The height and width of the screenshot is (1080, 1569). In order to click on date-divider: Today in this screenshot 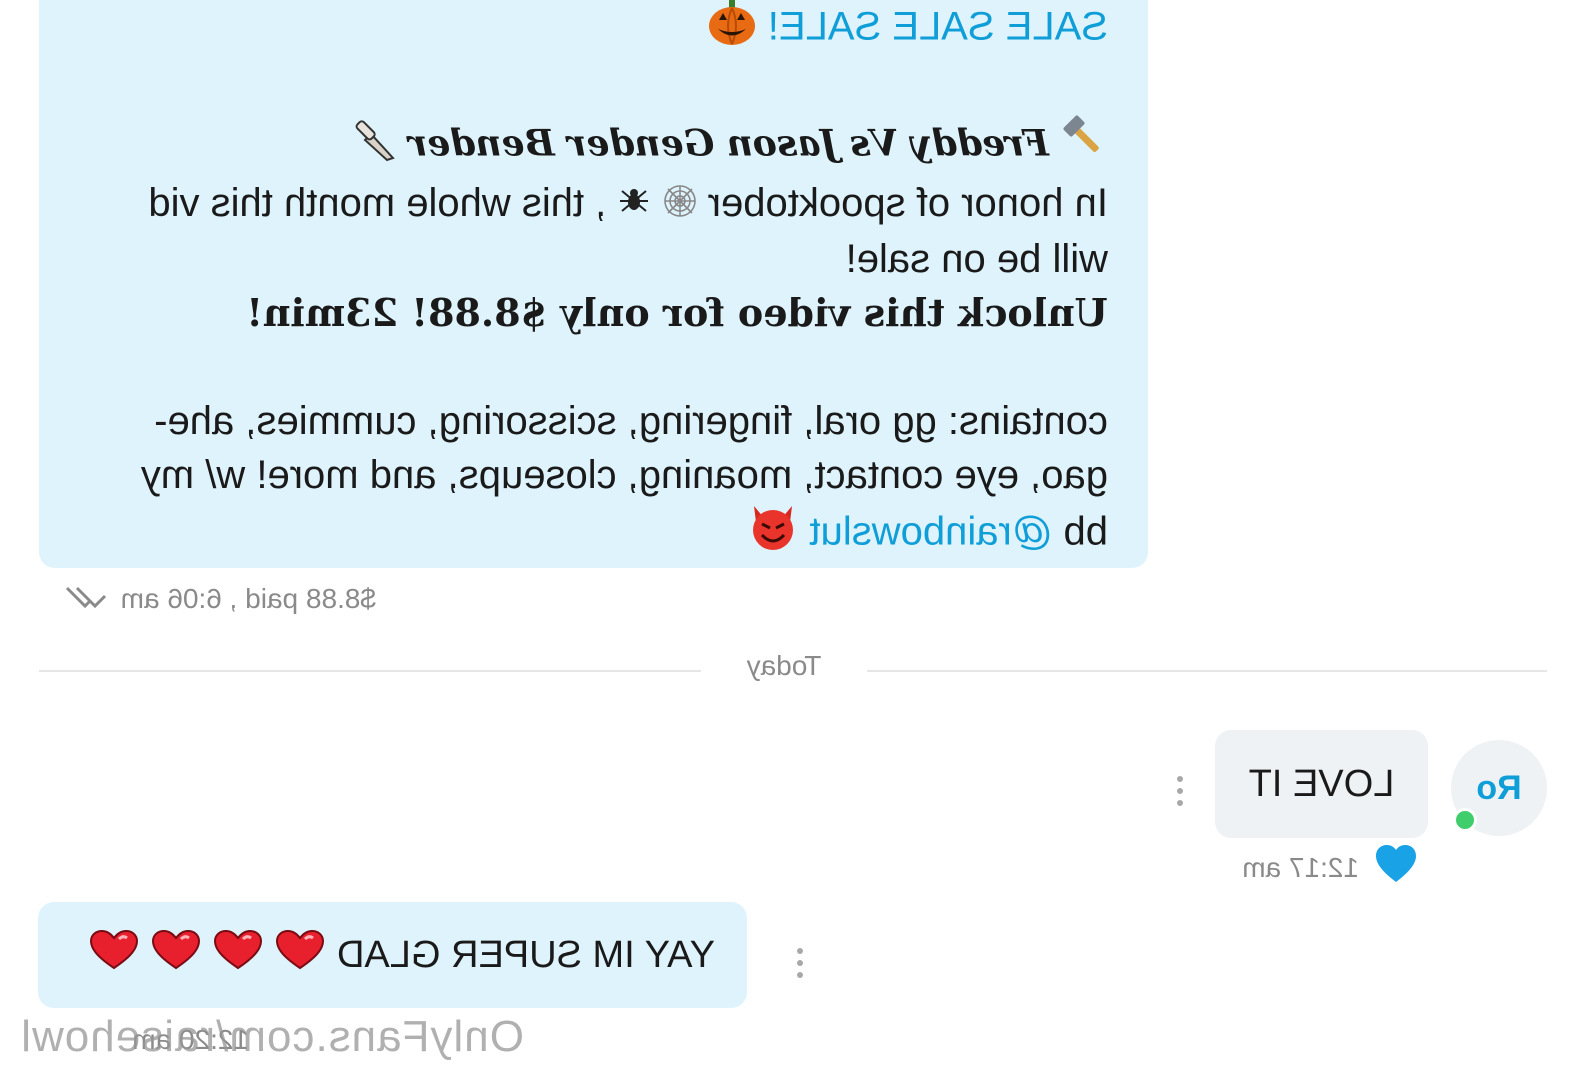, I will do `click(784, 665)`.